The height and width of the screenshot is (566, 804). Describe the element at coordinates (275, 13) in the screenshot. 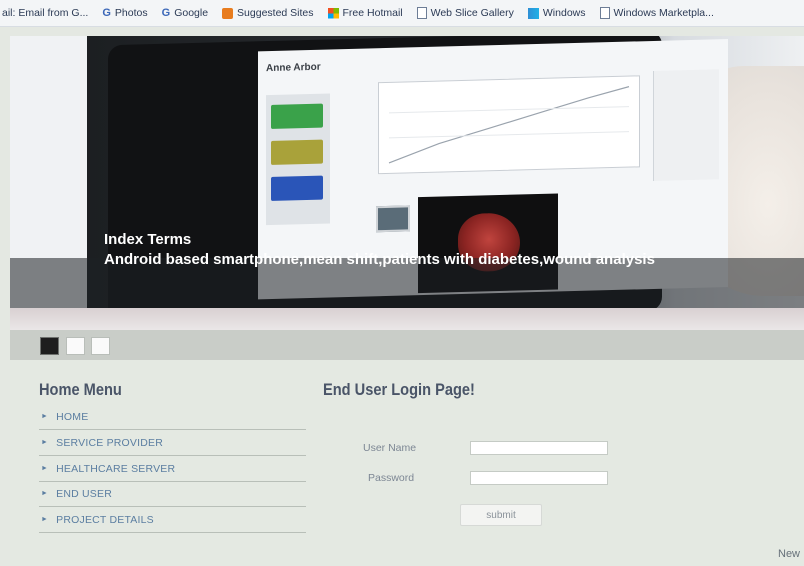

I see `favorite-label: Suggested Sites` at that location.